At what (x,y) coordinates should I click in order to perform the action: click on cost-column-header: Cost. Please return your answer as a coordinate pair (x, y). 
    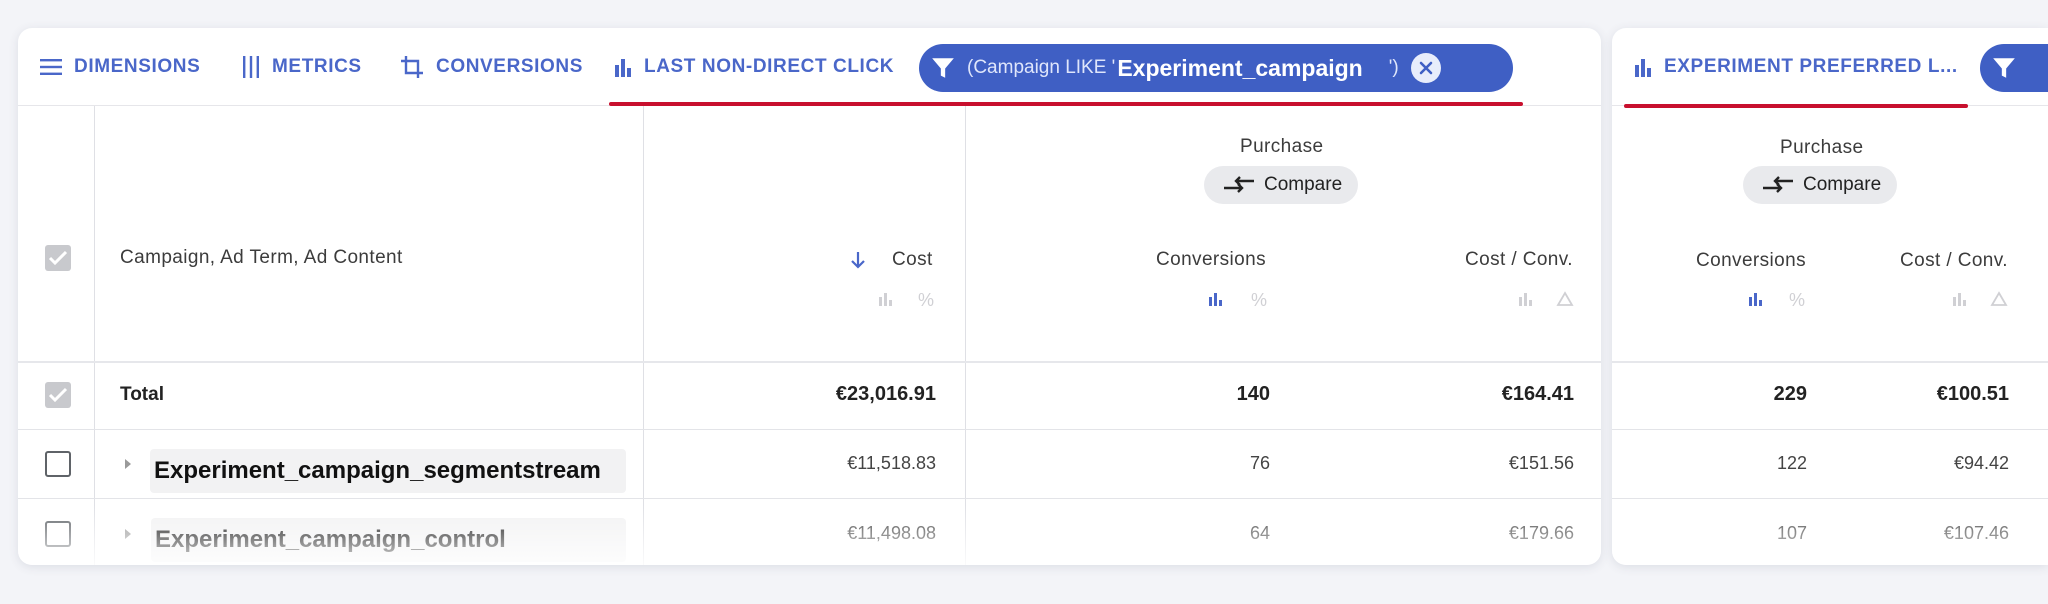
    Looking at the image, I should click on (912, 260).